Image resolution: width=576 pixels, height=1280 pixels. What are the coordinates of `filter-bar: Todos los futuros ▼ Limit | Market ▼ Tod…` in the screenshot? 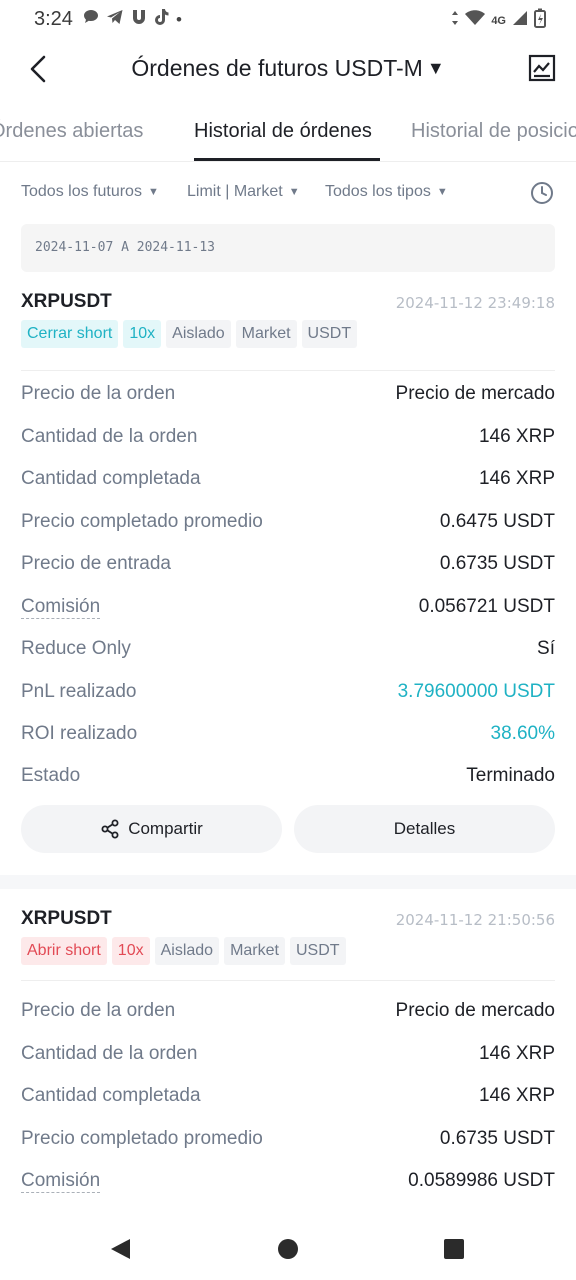 It's located at (288, 194).